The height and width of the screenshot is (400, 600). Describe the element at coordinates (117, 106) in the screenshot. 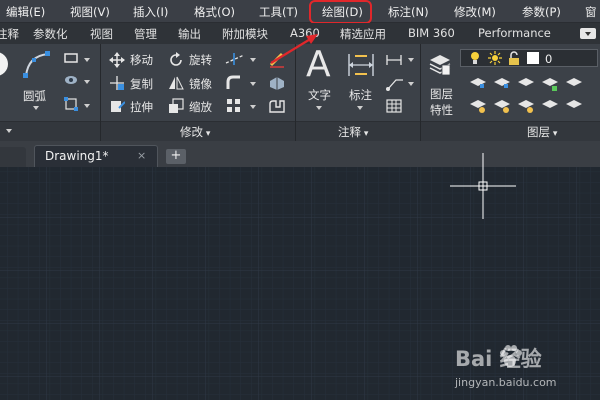

I see `stretch-icon` at that location.